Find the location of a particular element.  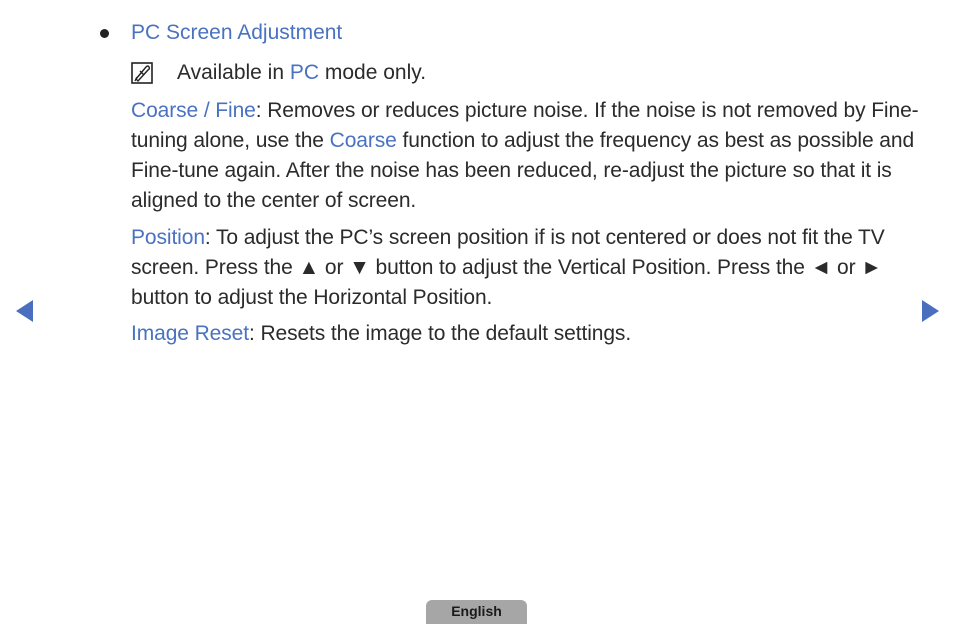

next-page-button is located at coordinates (930, 311).